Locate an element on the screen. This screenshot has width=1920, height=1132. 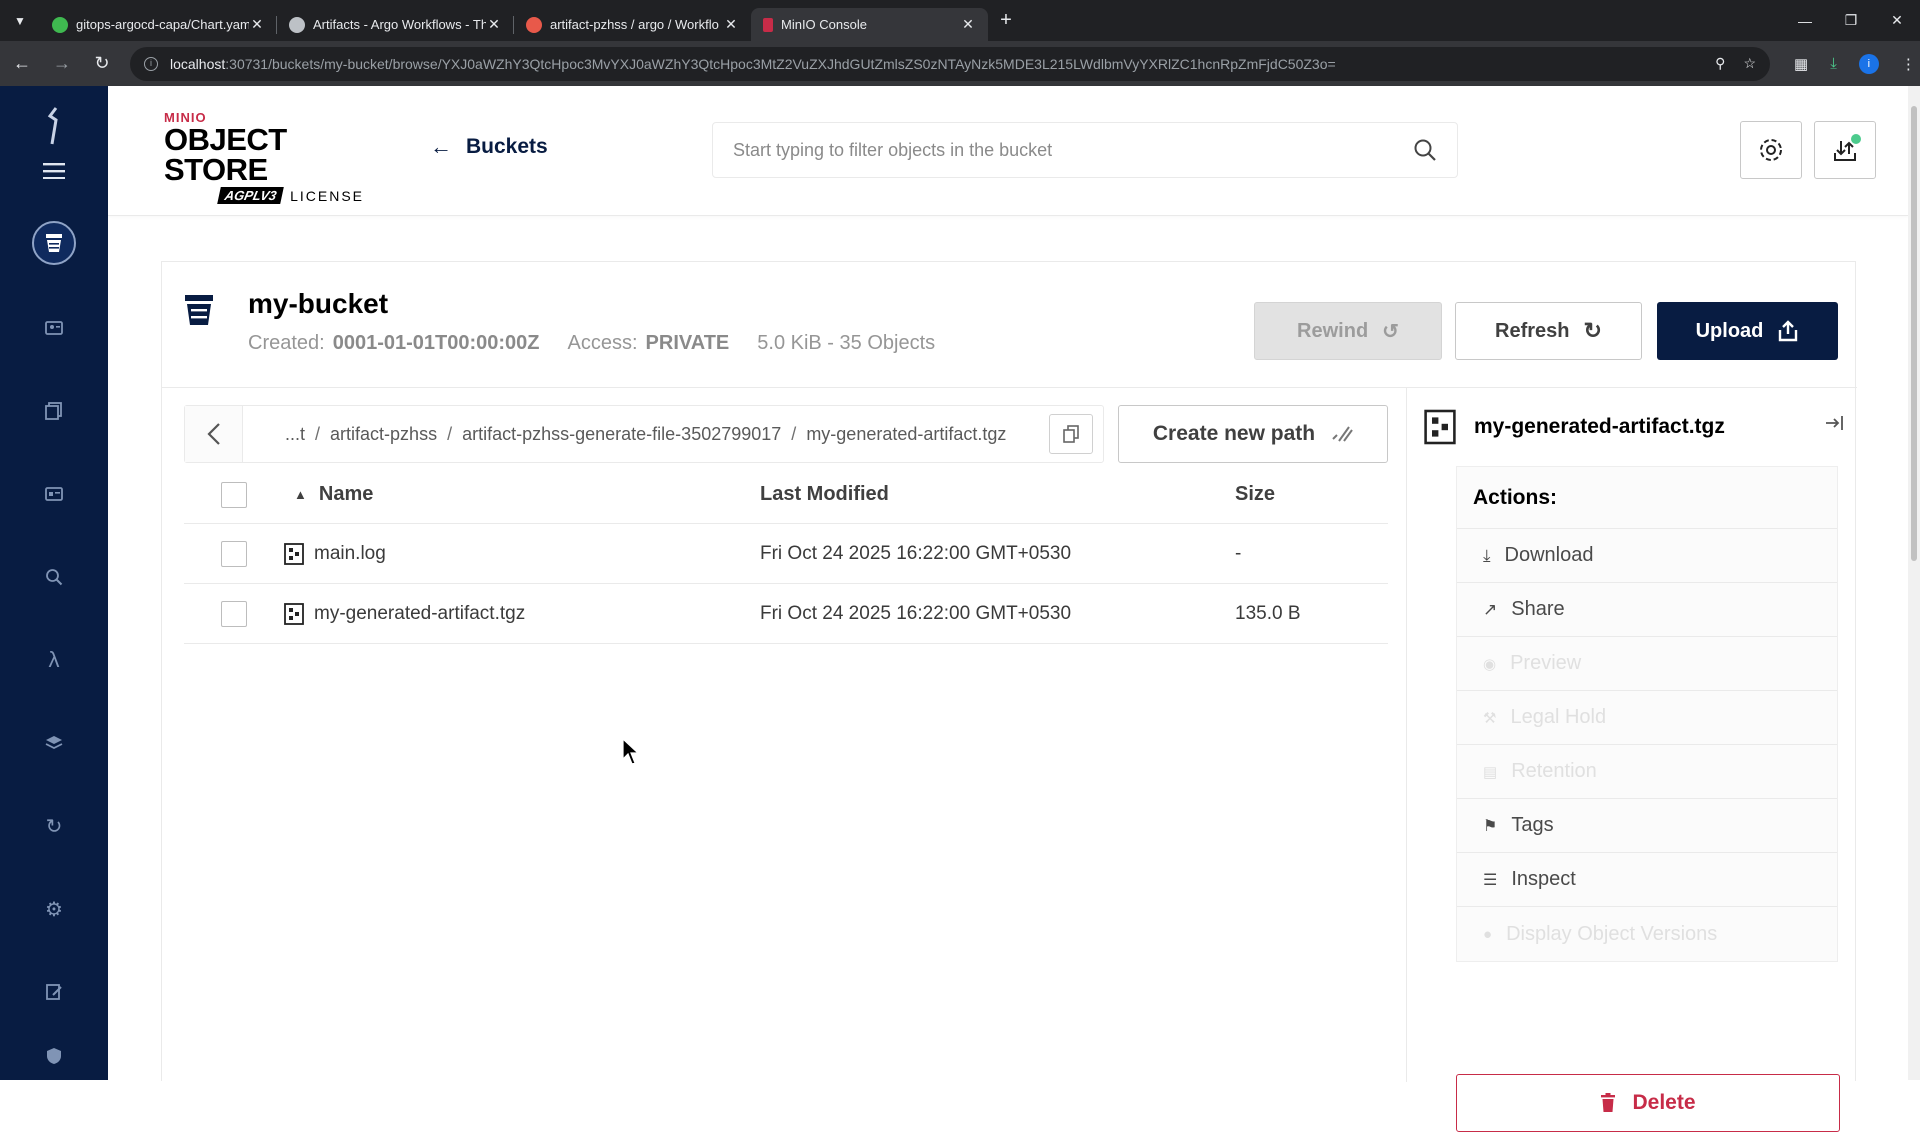
restore-icon: ❐ is located at coordinates (1851, 20).